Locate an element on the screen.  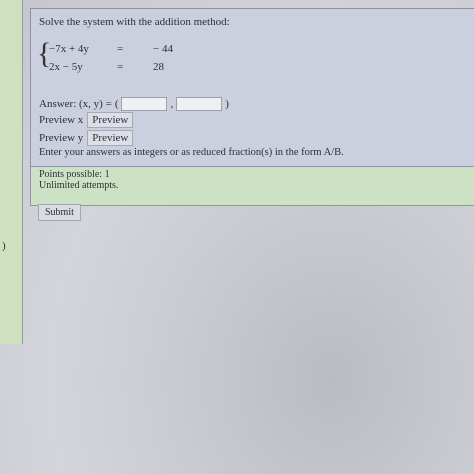
left-margin-text: ) is located at coordinates (4, 246).